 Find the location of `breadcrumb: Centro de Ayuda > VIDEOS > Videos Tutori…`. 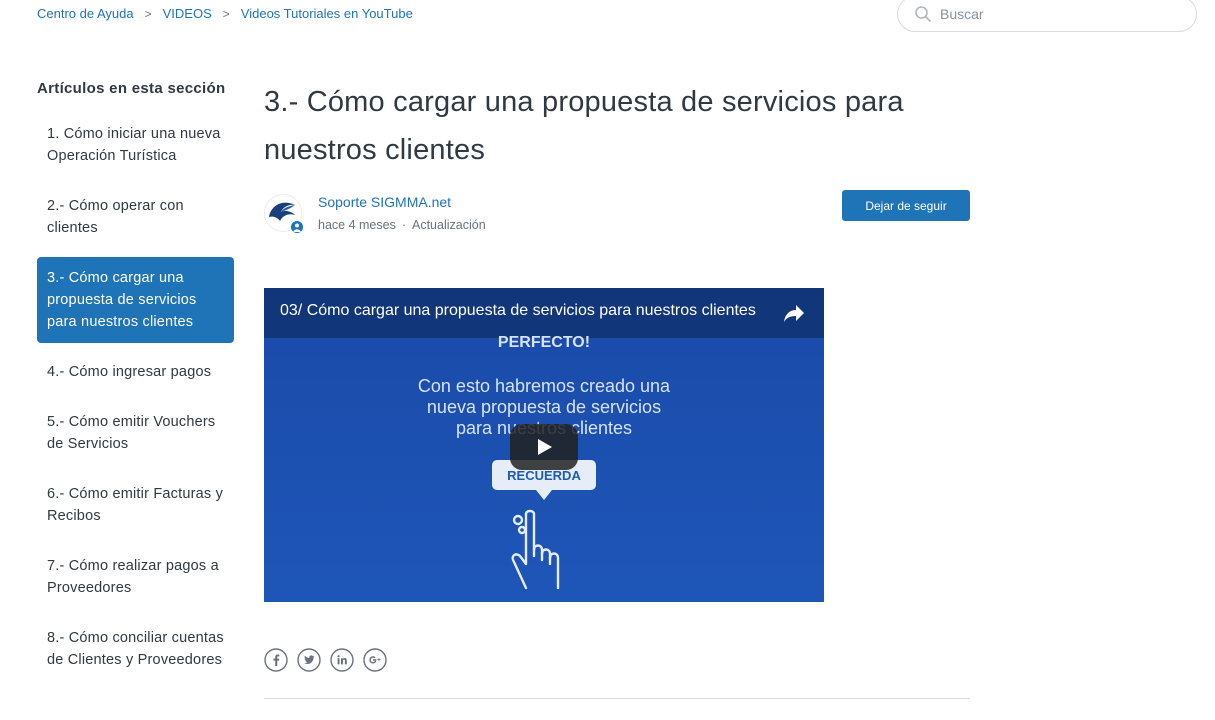

breadcrumb: Centro de Ayuda > VIDEOS > Videos Tutori… is located at coordinates (225, 13).